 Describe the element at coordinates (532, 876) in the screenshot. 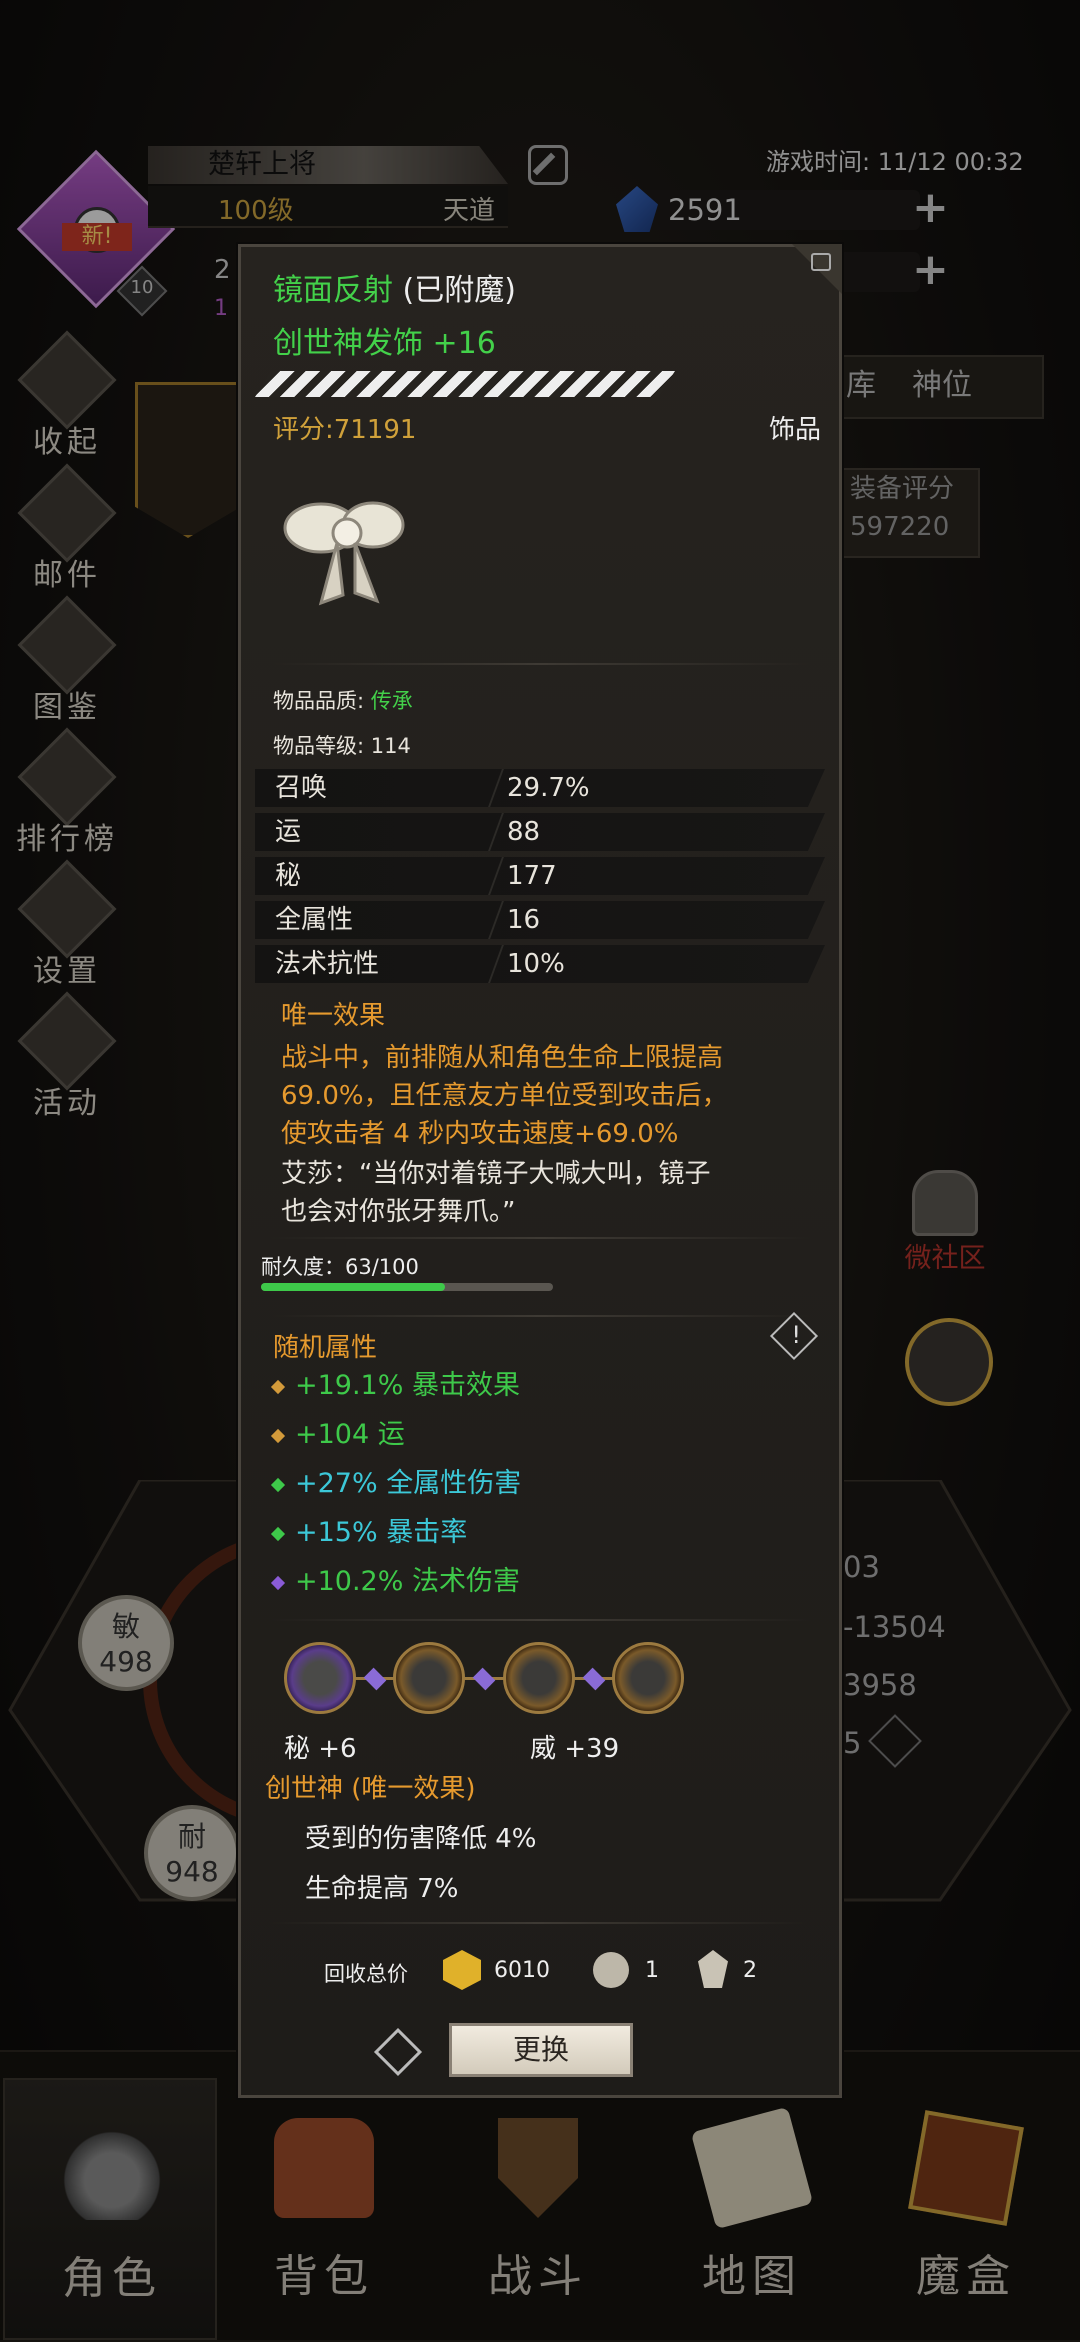

I see `stat-value: 177` at that location.